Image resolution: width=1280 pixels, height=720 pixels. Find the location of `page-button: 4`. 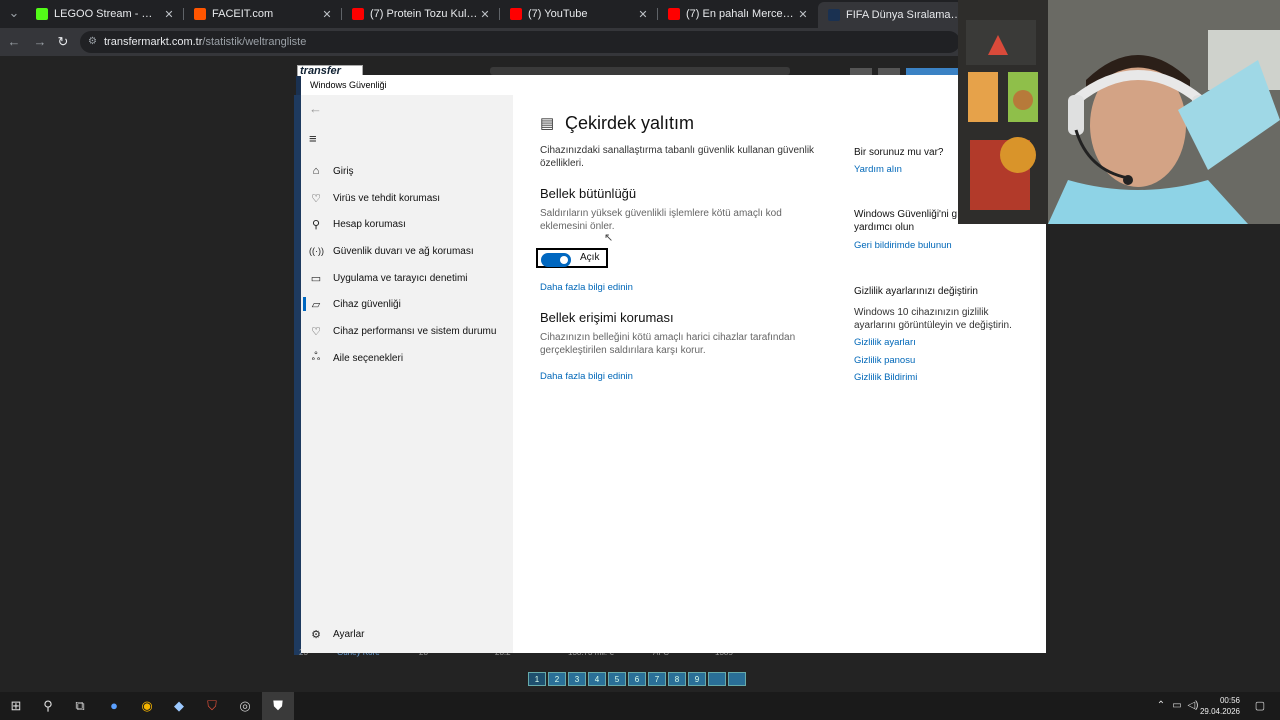

page-button: 4 is located at coordinates (597, 679).